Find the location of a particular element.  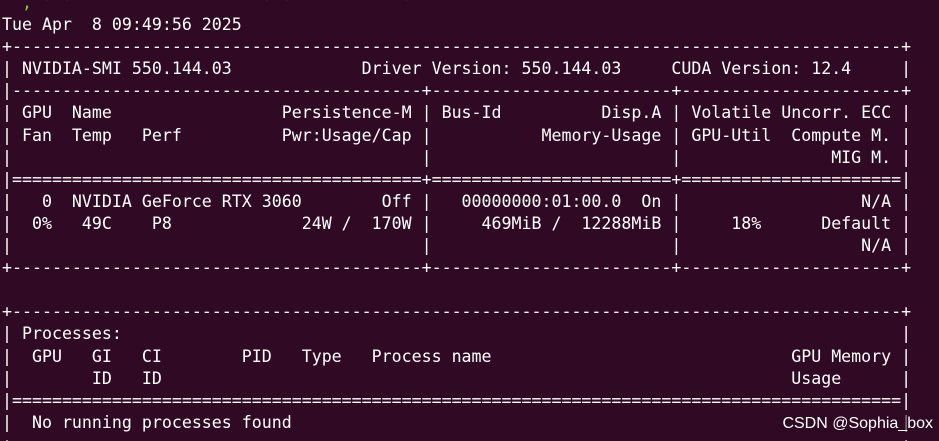

processes-title-line: | Processes: | is located at coordinates (457, 334).